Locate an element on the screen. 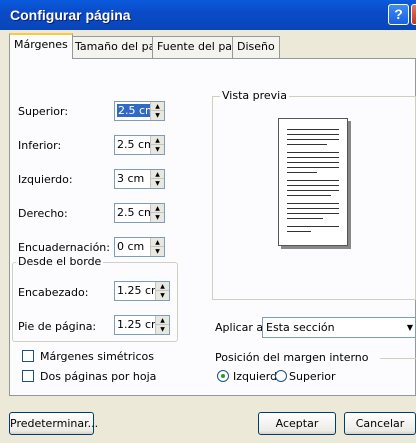  gutter-superior-radio is located at coordinates (281, 376).